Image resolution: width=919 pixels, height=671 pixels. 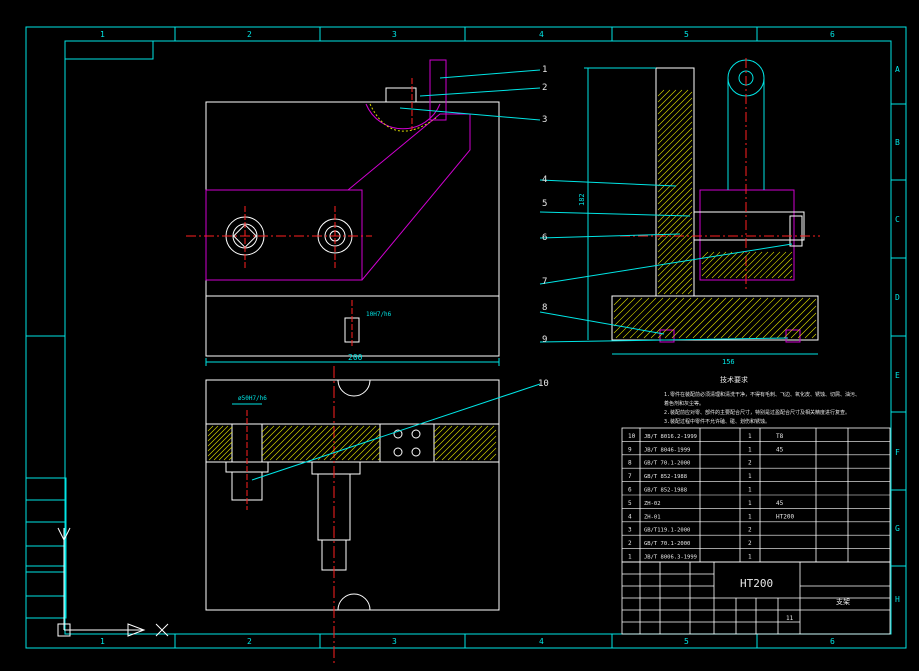 I want to click on bom-material: 45, so click(x=780, y=449).